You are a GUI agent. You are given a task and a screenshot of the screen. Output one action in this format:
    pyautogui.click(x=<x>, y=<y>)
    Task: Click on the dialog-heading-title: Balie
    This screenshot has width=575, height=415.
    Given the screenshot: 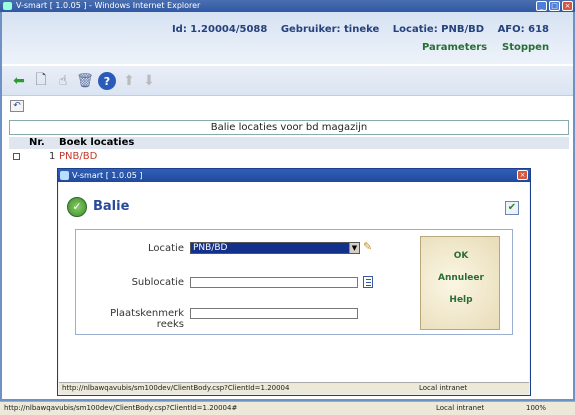 What is the action you would take?
    pyautogui.click(x=111, y=206)
    